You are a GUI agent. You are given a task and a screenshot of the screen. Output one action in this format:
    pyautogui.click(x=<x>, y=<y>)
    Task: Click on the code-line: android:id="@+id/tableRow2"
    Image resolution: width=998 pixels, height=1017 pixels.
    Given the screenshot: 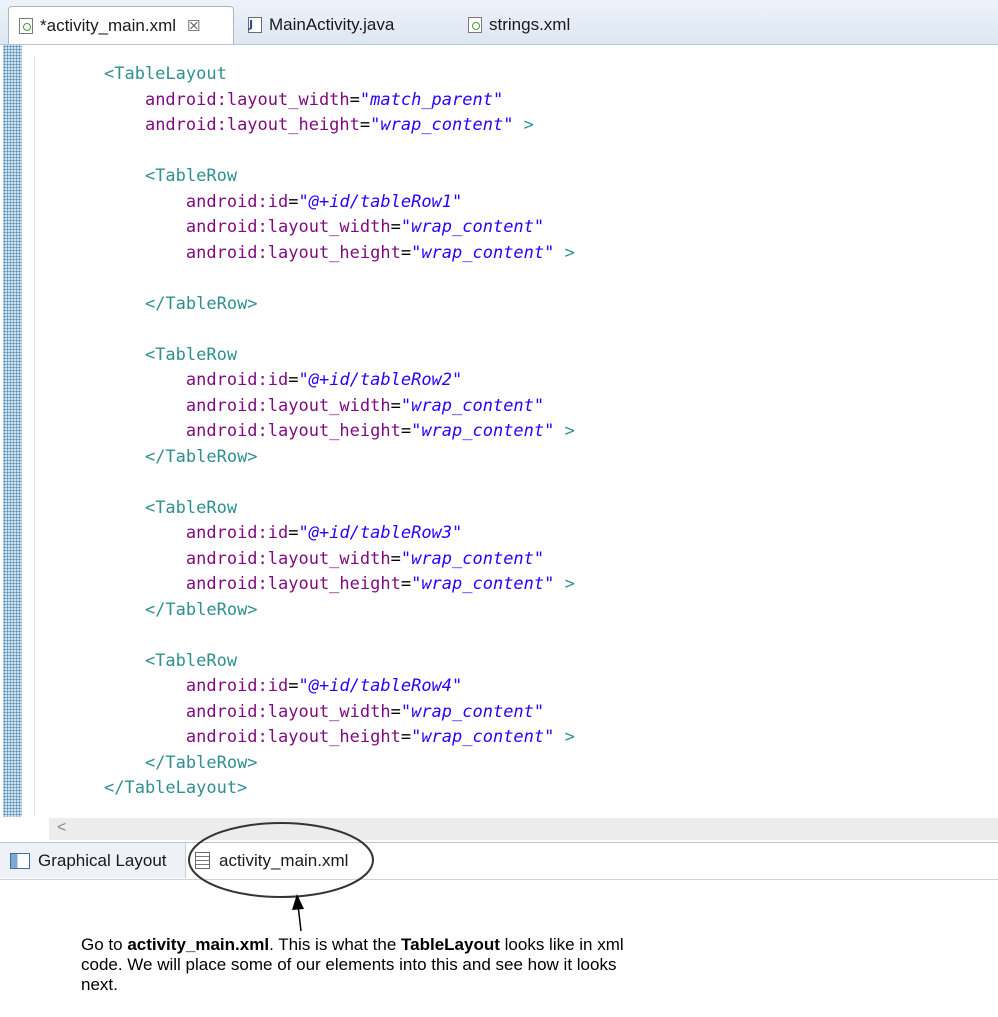 What is the action you would take?
    pyautogui.click(x=339, y=381)
    